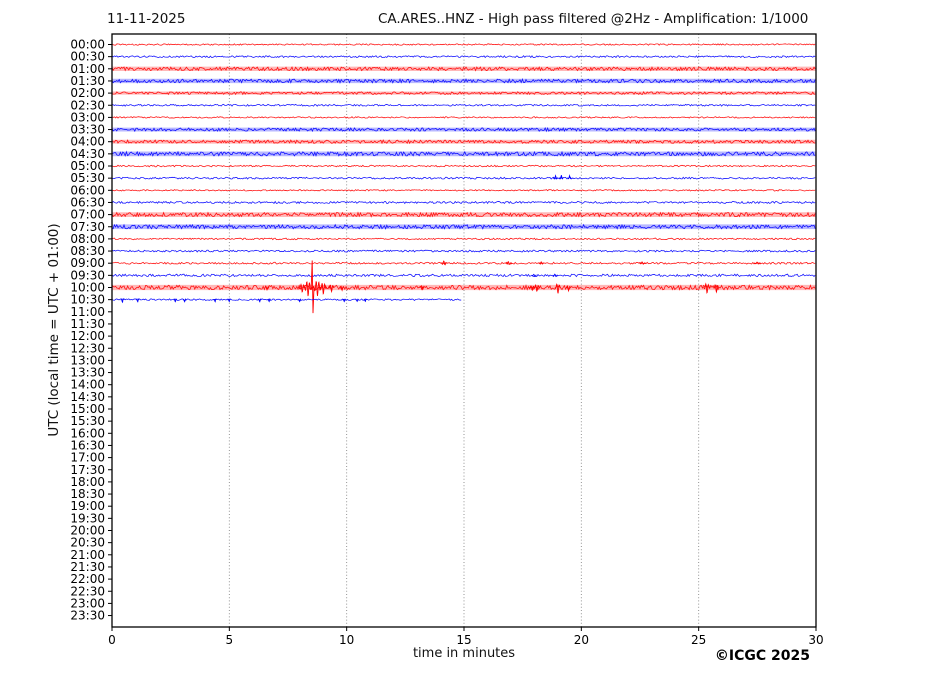  I want to click on x-tick-label: 15, so click(463, 640).